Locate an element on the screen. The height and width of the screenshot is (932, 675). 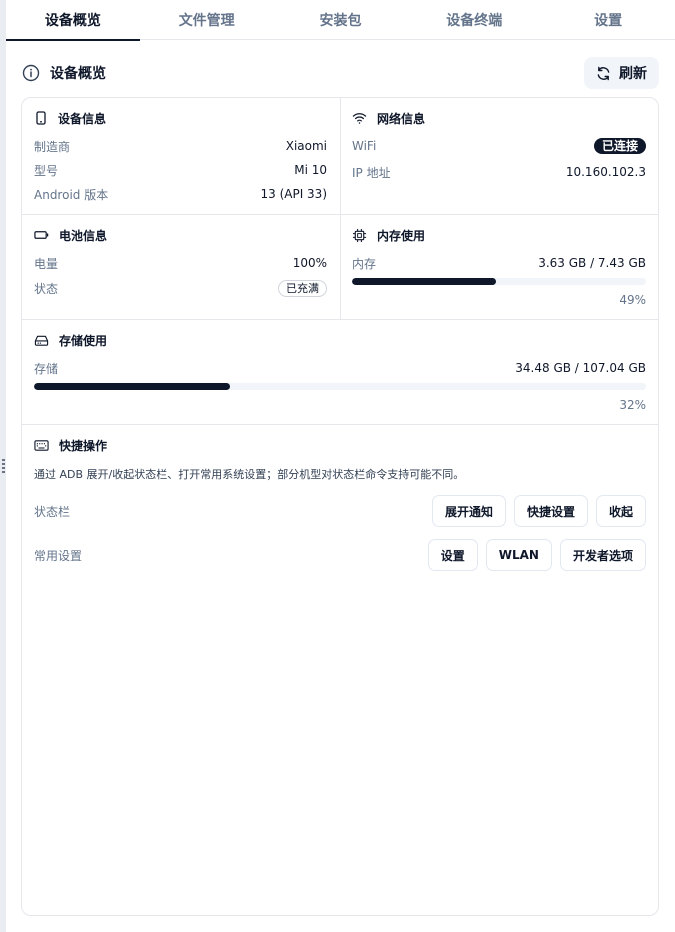
memory-percent: 49% is located at coordinates (632, 300).